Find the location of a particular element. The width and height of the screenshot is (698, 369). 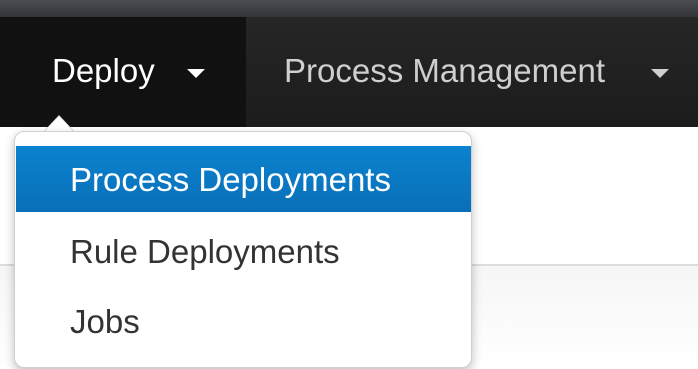

menu-item-process-deployments: Process Deployments is located at coordinates (243, 179).